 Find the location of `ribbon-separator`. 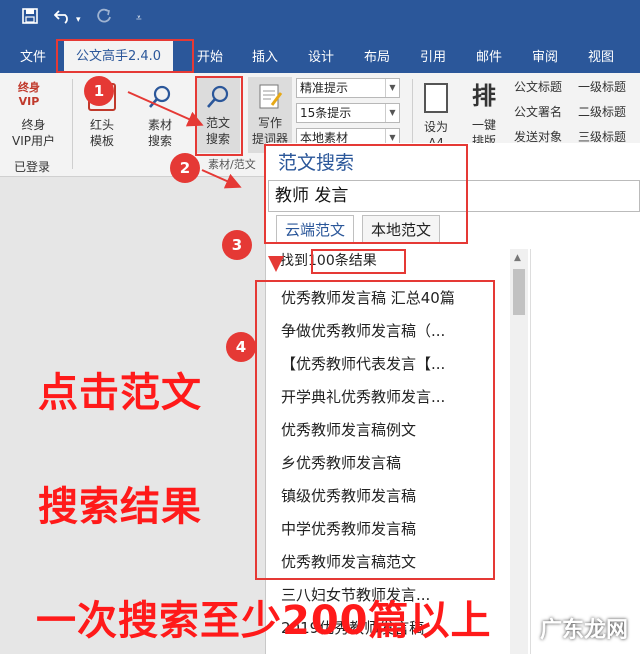

ribbon-separator is located at coordinates (72, 124).